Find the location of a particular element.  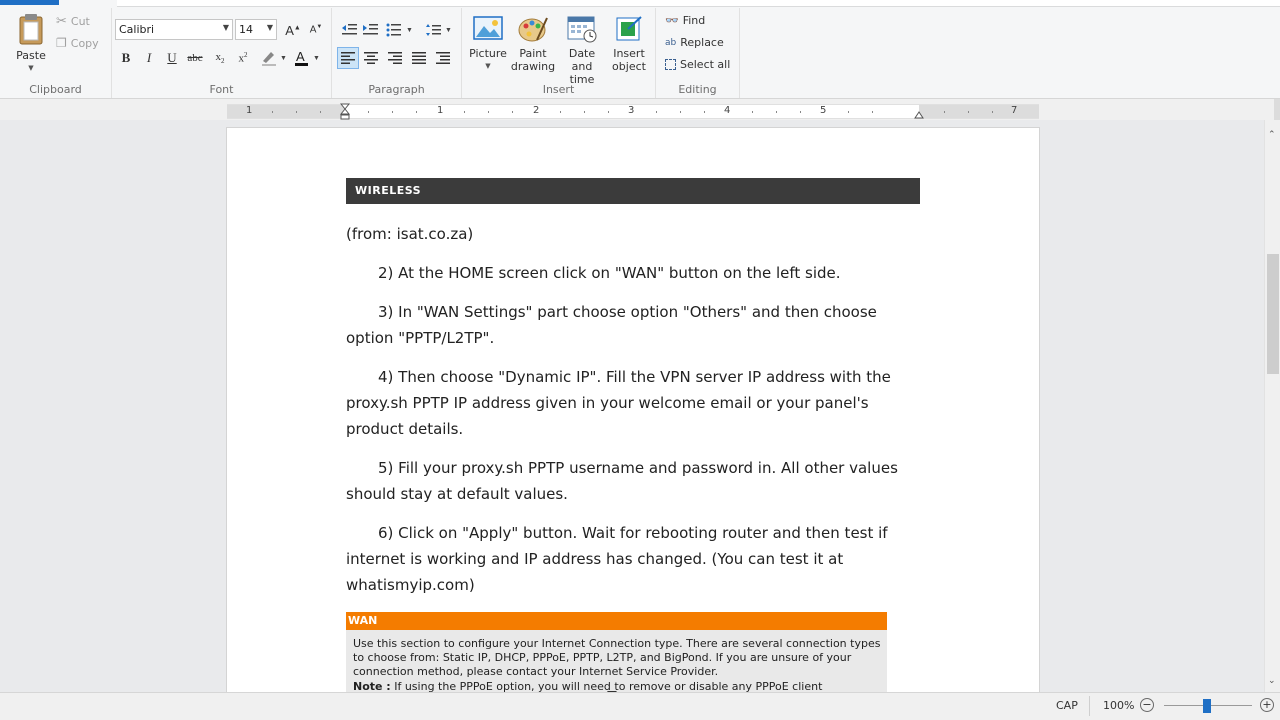

decrease-indent-button is located at coordinates (349, 30).